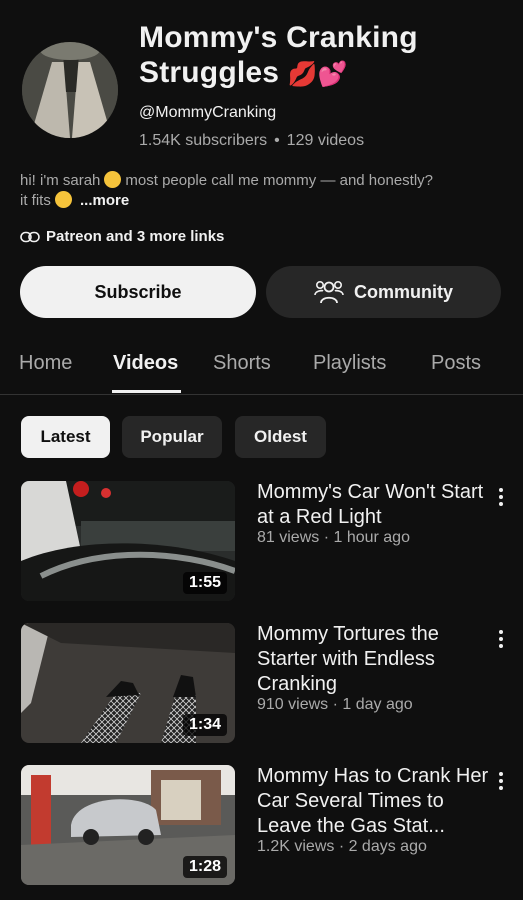 The height and width of the screenshot is (900, 523). Describe the element at coordinates (65, 437) in the screenshot. I see `filter-latest: Latest` at that location.